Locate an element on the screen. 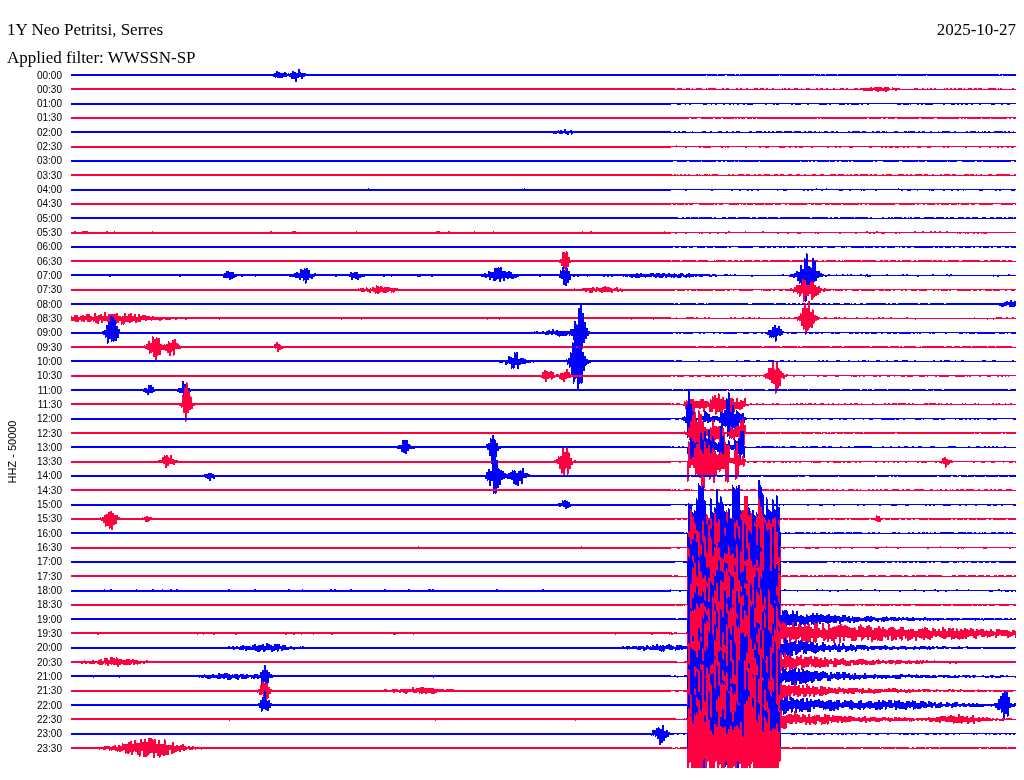  time-label: 01:30 is located at coordinates (49, 118).